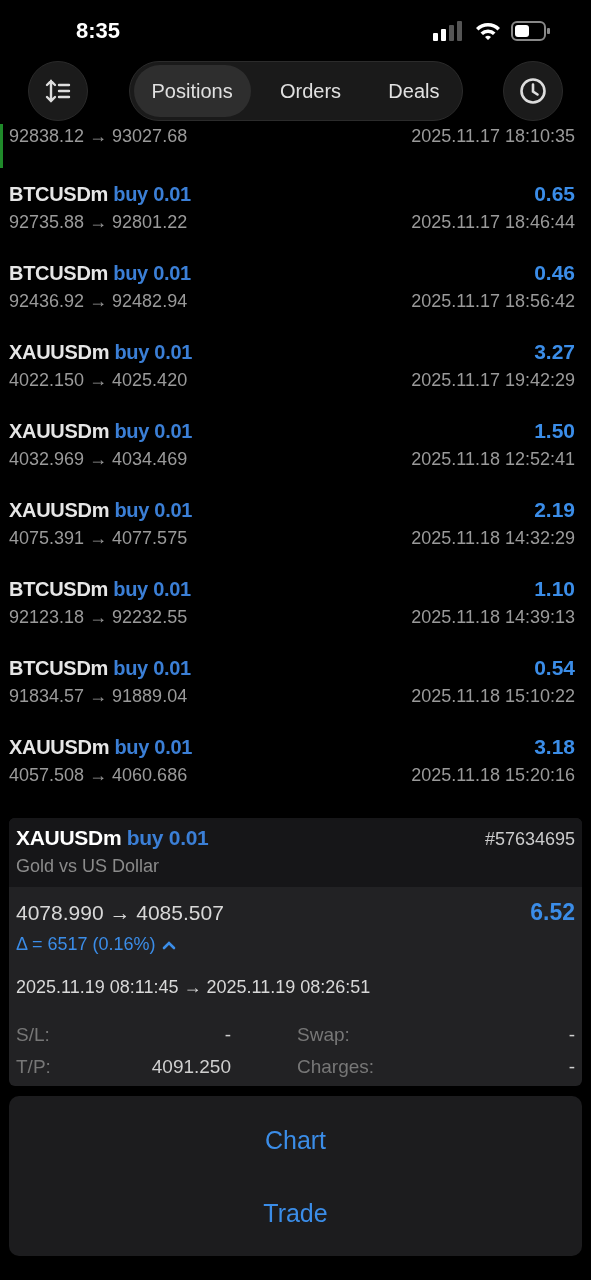 The image size is (591, 1280). What do you see at coordinates (98, 538) in the screenshot?
I see `price-range: 4075.391 → 4077.575` at bounding box center [98, 538].